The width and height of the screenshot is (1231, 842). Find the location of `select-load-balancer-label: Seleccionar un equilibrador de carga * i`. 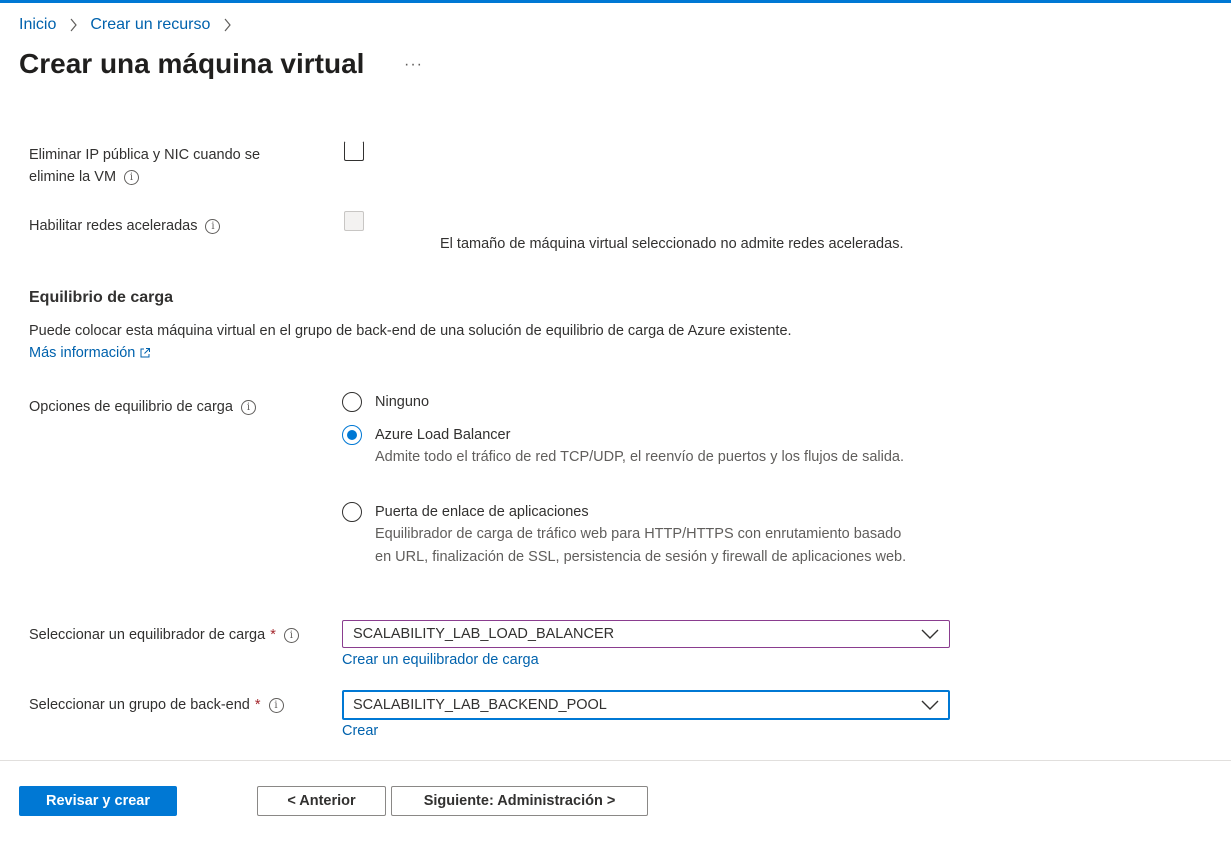

select-load-balancer-label: Seleccionar un equilibrador de carga * i is located at coordinates (164, 635).